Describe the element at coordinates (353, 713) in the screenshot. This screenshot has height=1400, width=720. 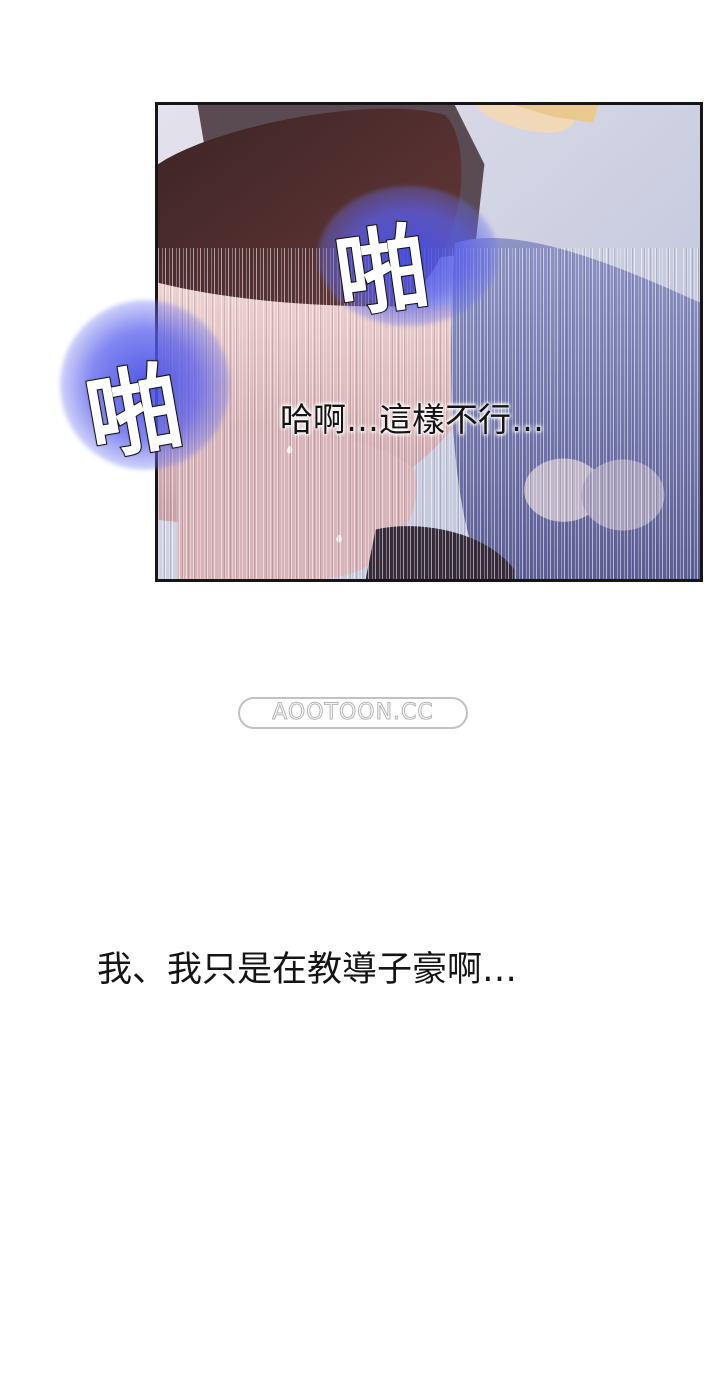
I see `site-watermark: AOOTOON.CC` at that location.